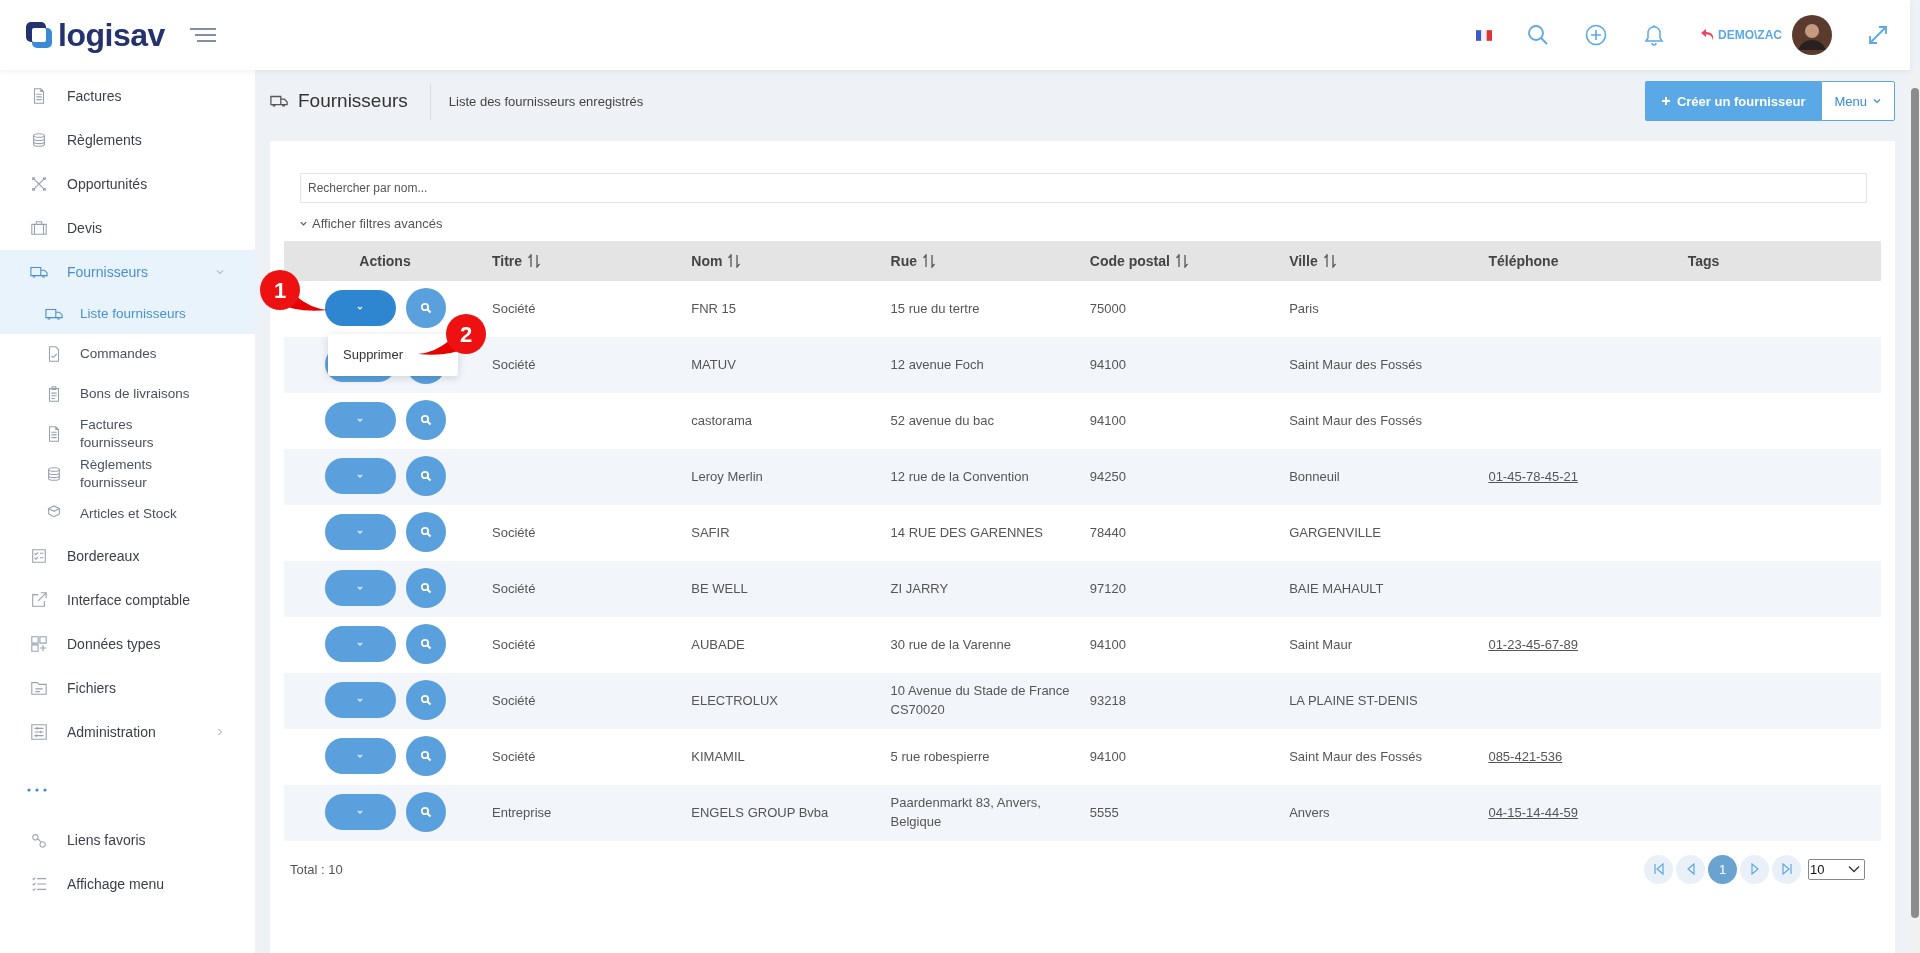  I want to click on table-cell: Paris, so click(1304, 308).